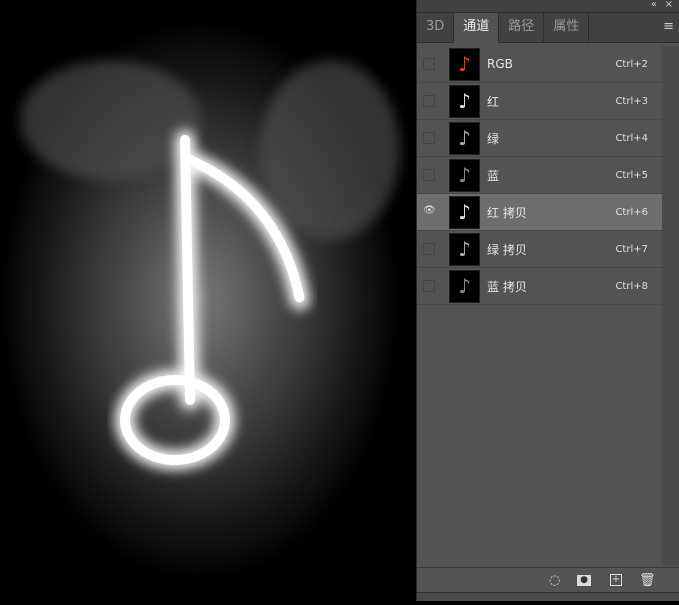 This screenshot has height=605, width=679. Describe the element at coordinates (436, 27) in the screenshot. I see `tab-3d: 3D` at that location.